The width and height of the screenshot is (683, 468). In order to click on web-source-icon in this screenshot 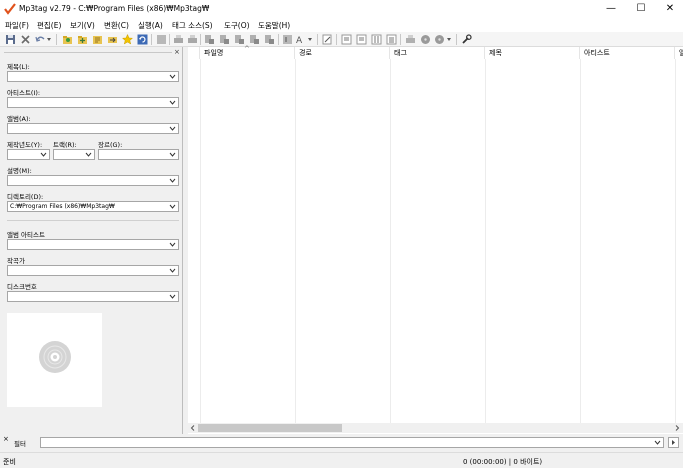, I will do `click(410, 39)`.